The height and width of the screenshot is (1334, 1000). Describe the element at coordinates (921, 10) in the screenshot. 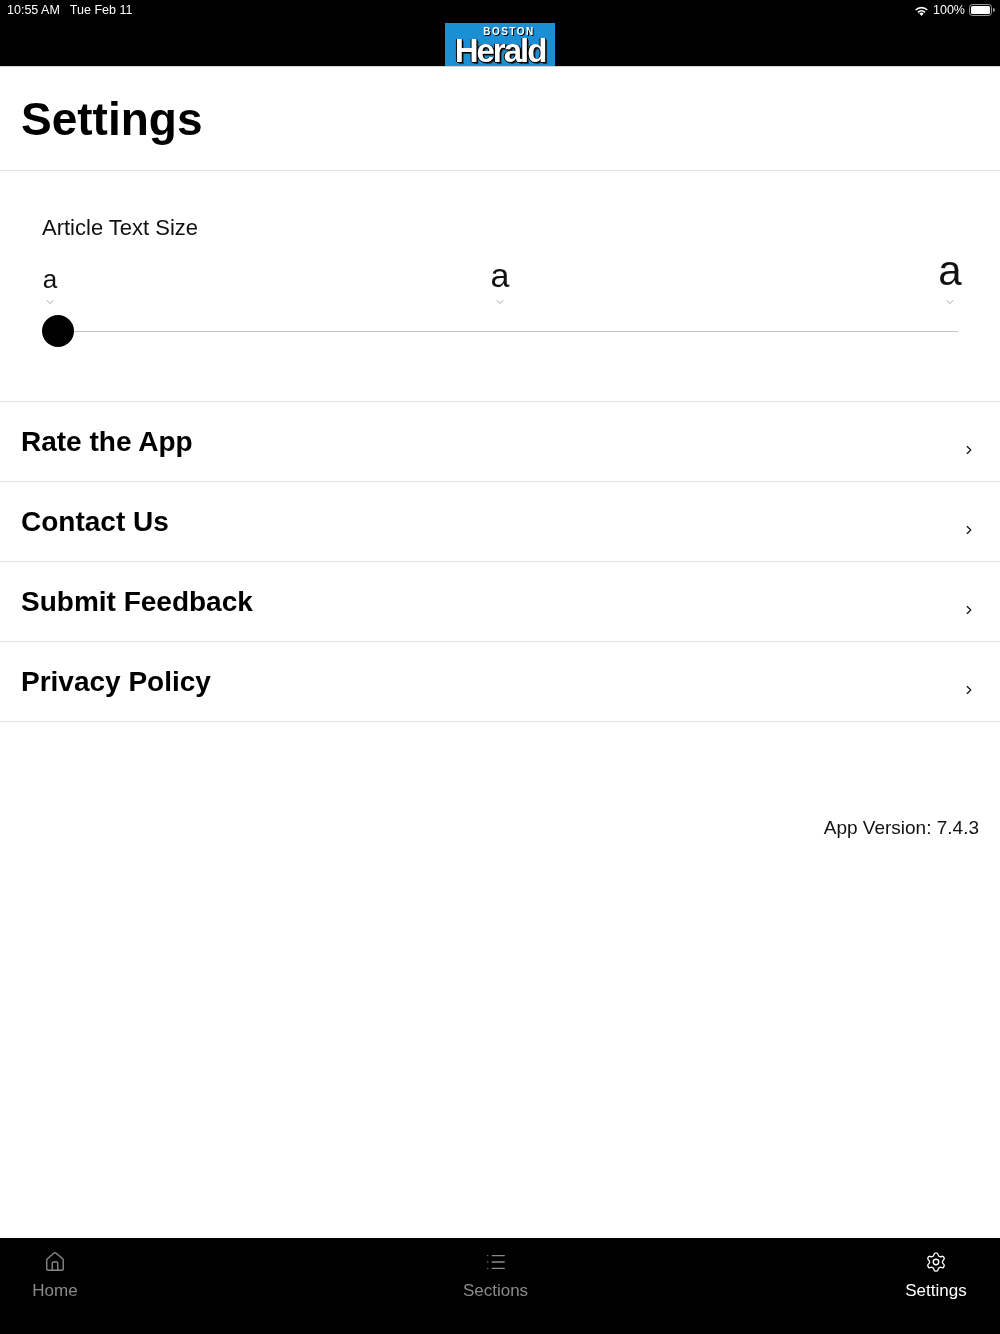

I see `wifi-icon` at that location.